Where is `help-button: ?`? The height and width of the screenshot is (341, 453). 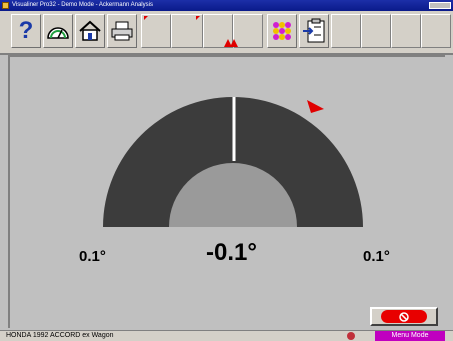 help-button: ? is located at coordinates (26, 31).